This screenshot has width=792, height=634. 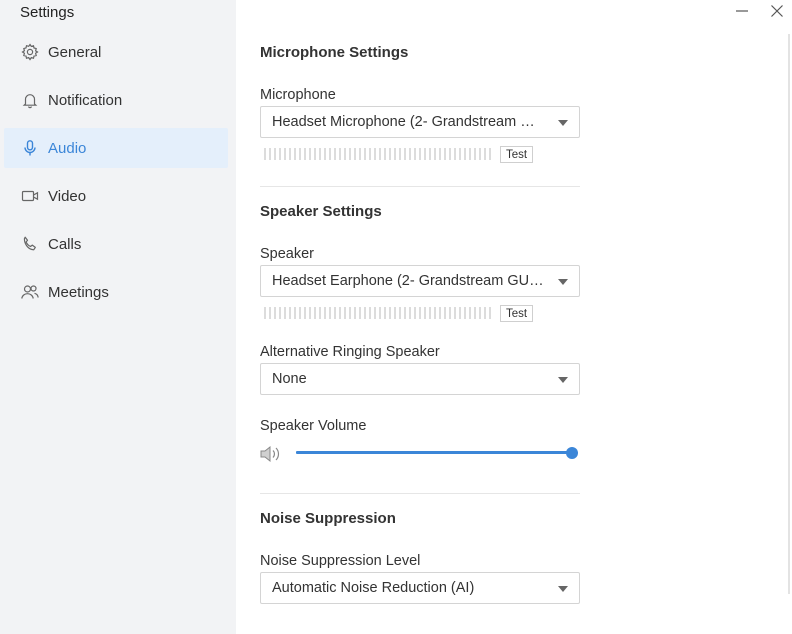 I want to click on speaker-volume-slider-track, so click(x=434, y=452).